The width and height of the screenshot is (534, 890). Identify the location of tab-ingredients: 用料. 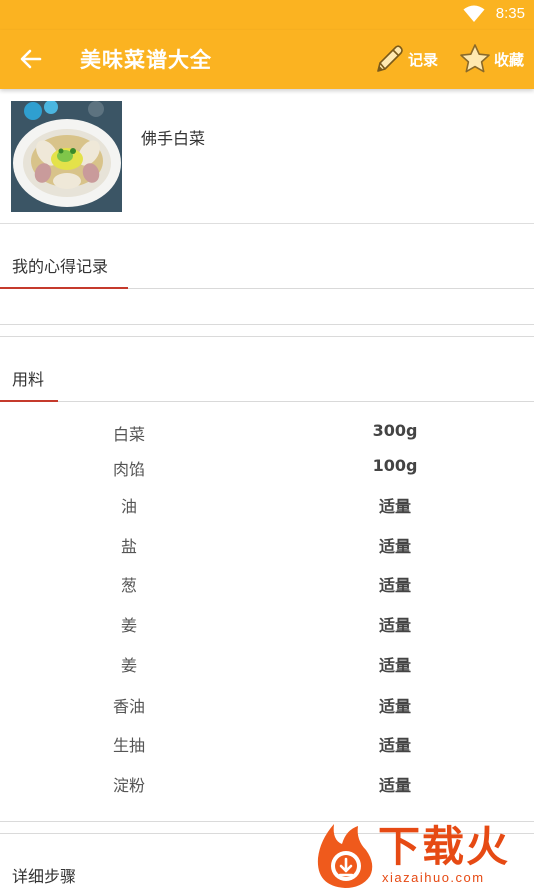
(267, 369).